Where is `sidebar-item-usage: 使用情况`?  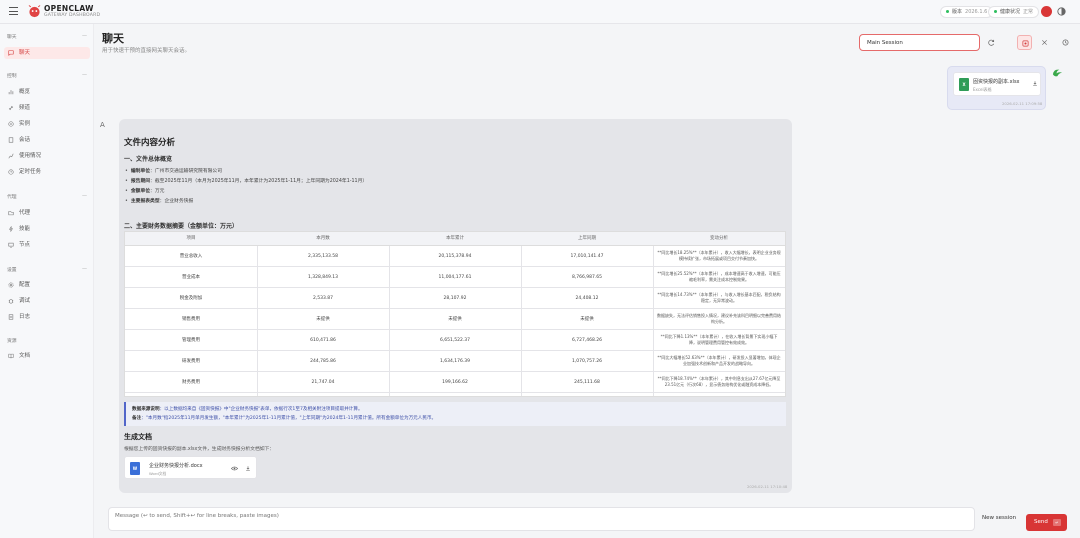 sidebar-item-usage: 使用情况 is located at coordinates (47, 156).